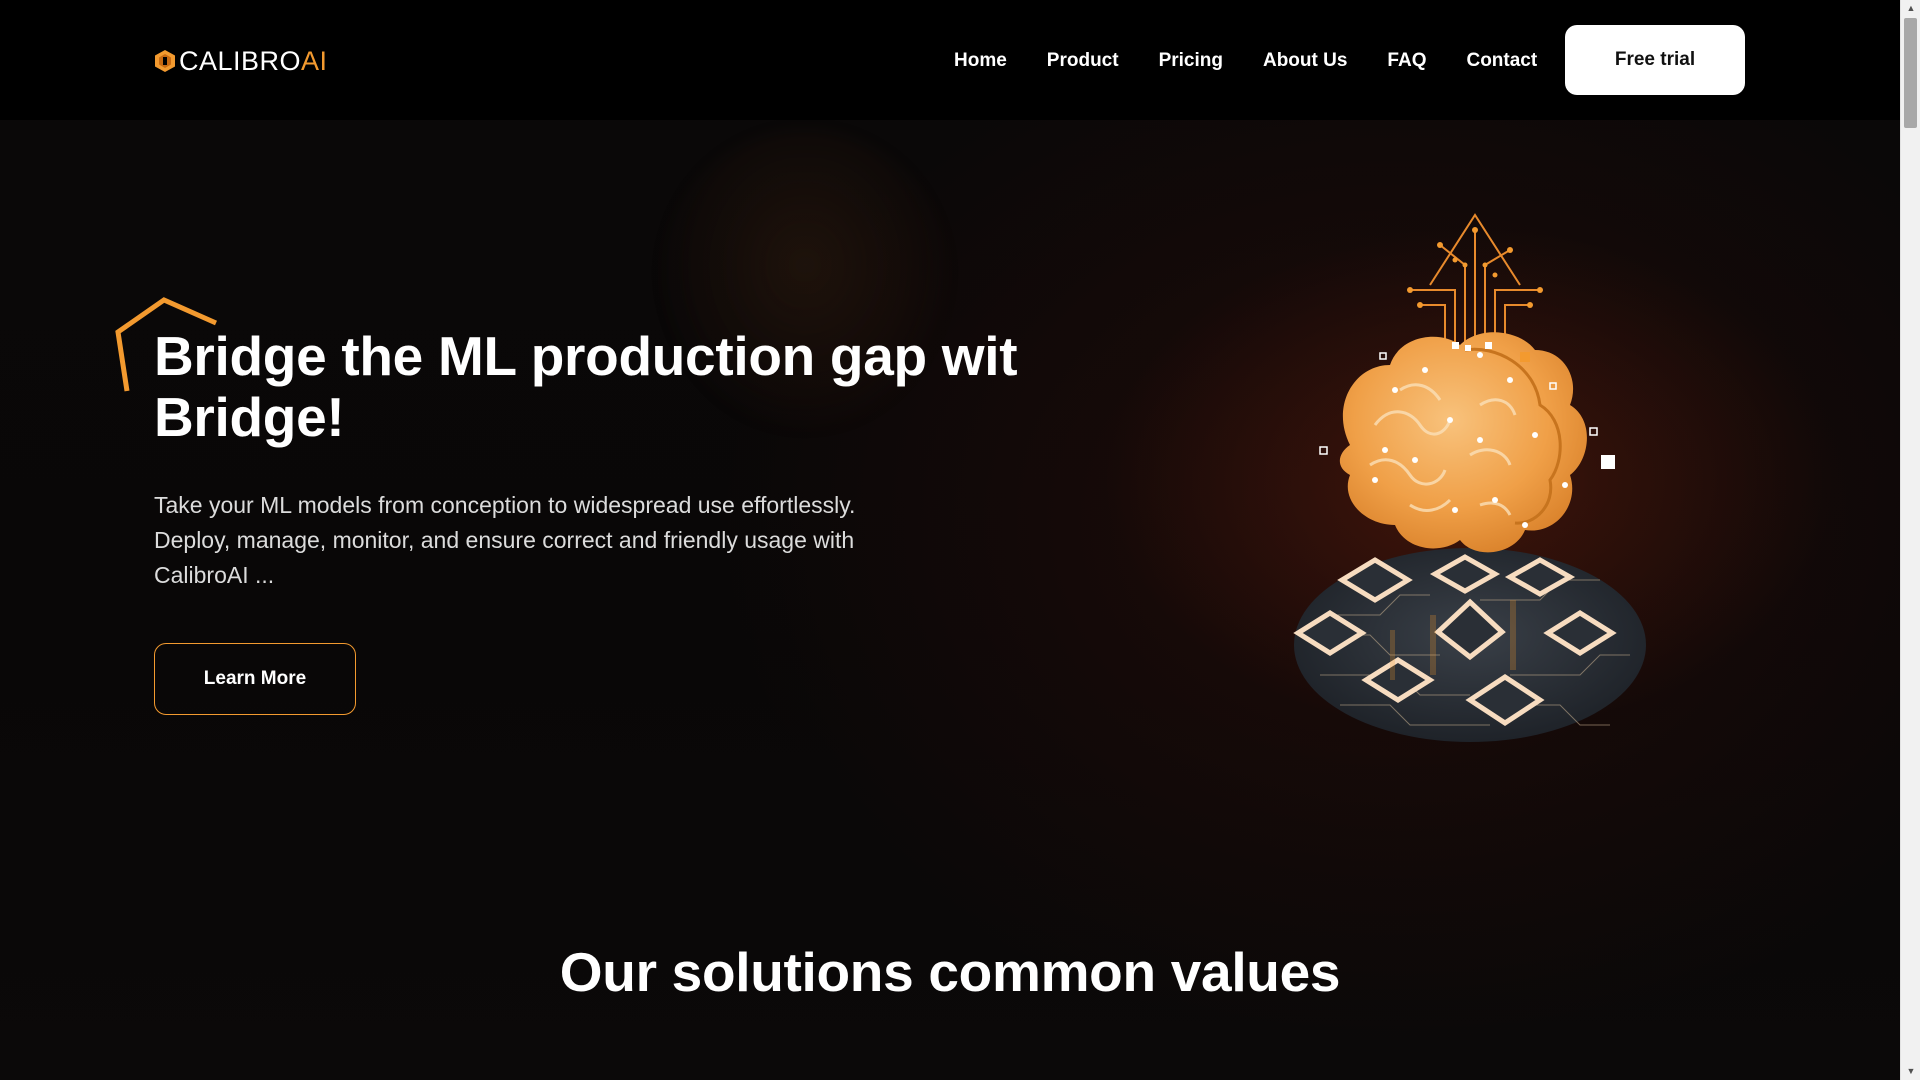 The width and height of the screenshot is (1920, 1080). I want to click on nav-item-pricing: Pricing, so click(1191, 61).